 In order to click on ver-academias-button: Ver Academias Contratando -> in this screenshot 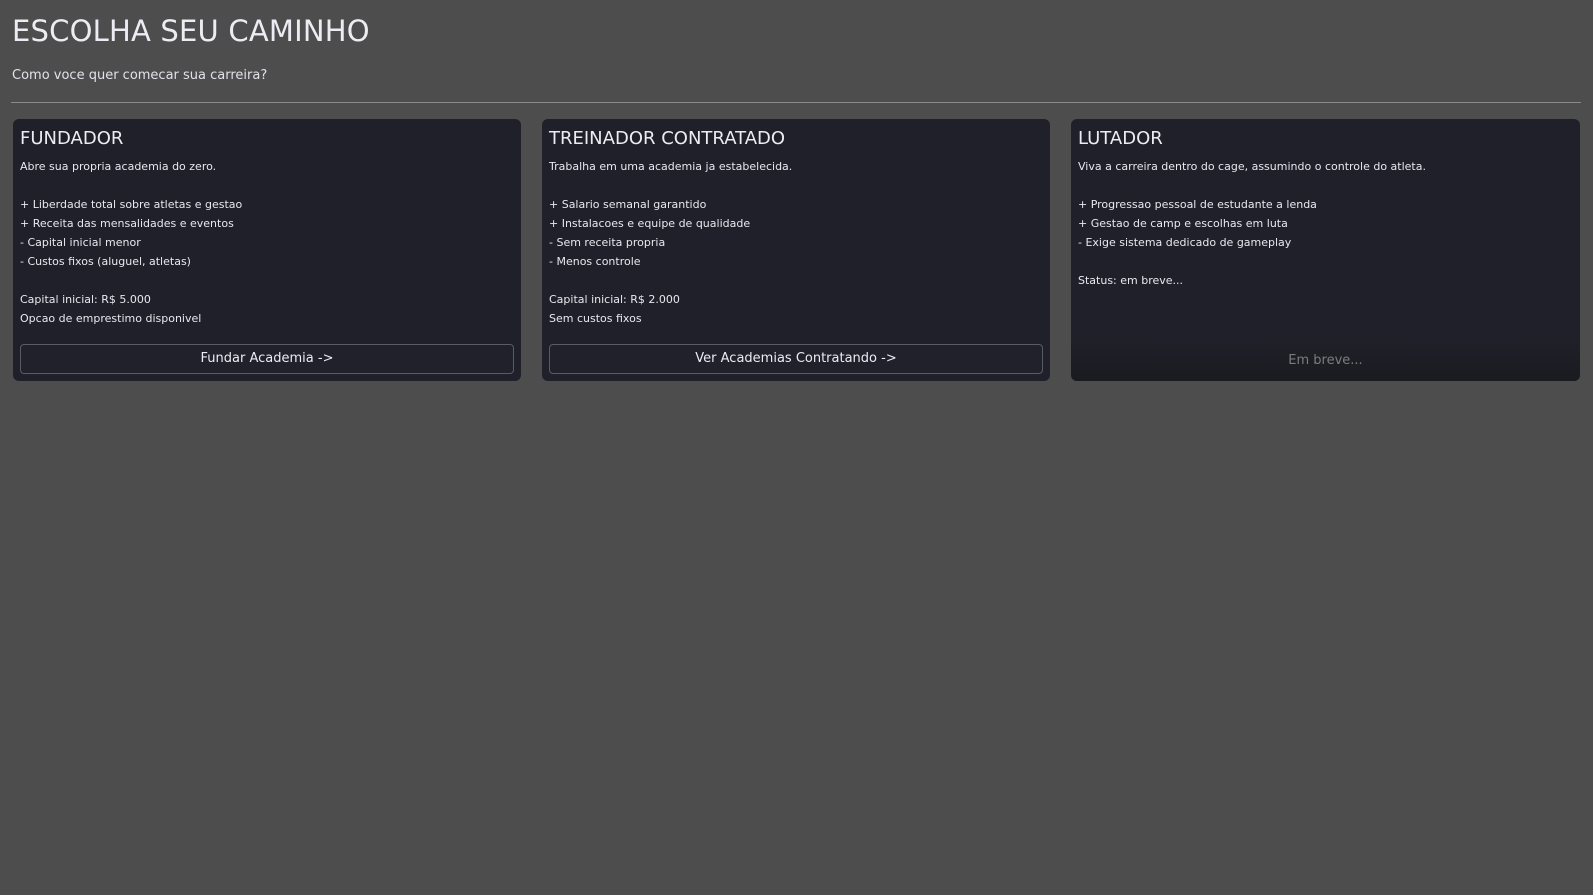, I will do `click(796, 359)`.